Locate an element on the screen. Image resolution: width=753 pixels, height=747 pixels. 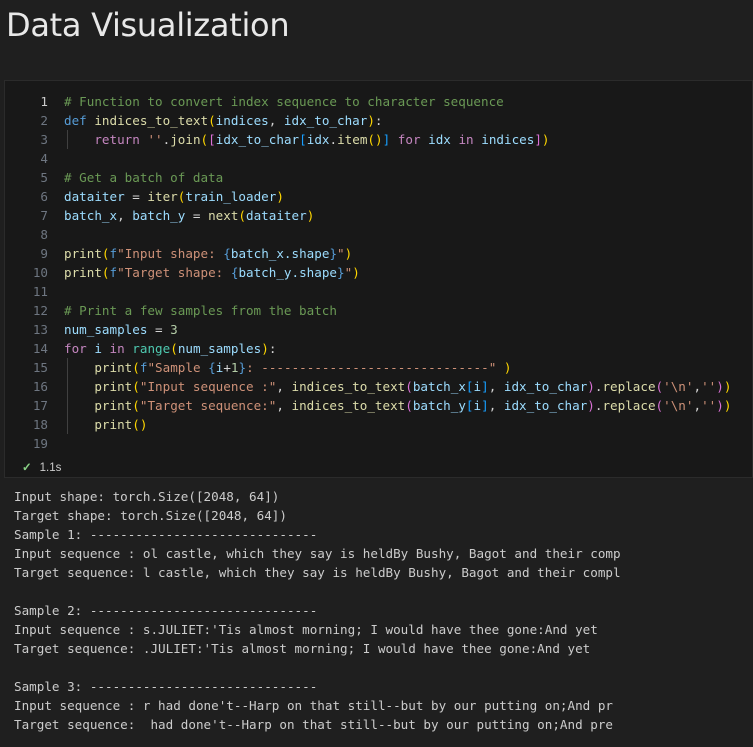
execution-status: ✓ 1.1s is located at coordinates (41, 467).